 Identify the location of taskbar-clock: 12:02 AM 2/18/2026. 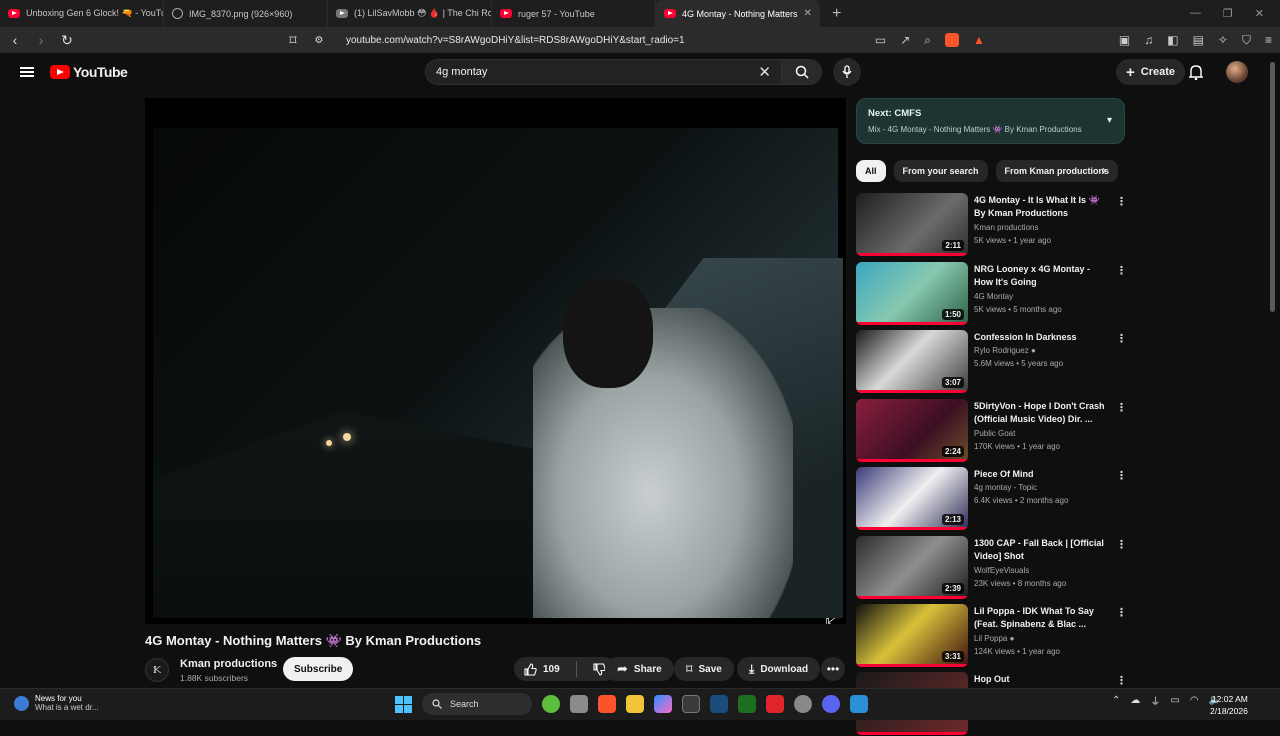
(1229, 705).